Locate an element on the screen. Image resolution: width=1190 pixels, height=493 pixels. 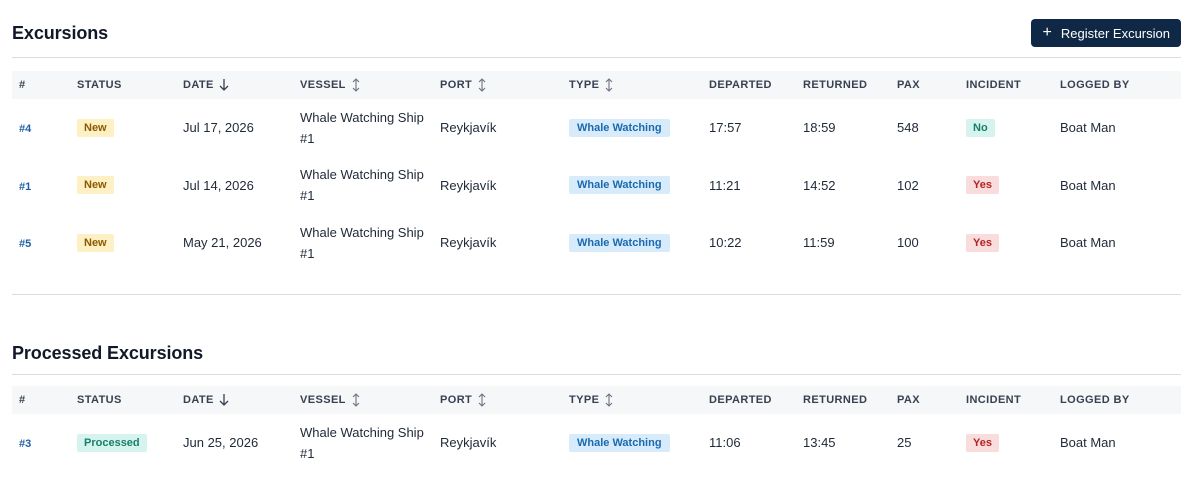
pax-cell: 25 is located at coordinates (904, 443).